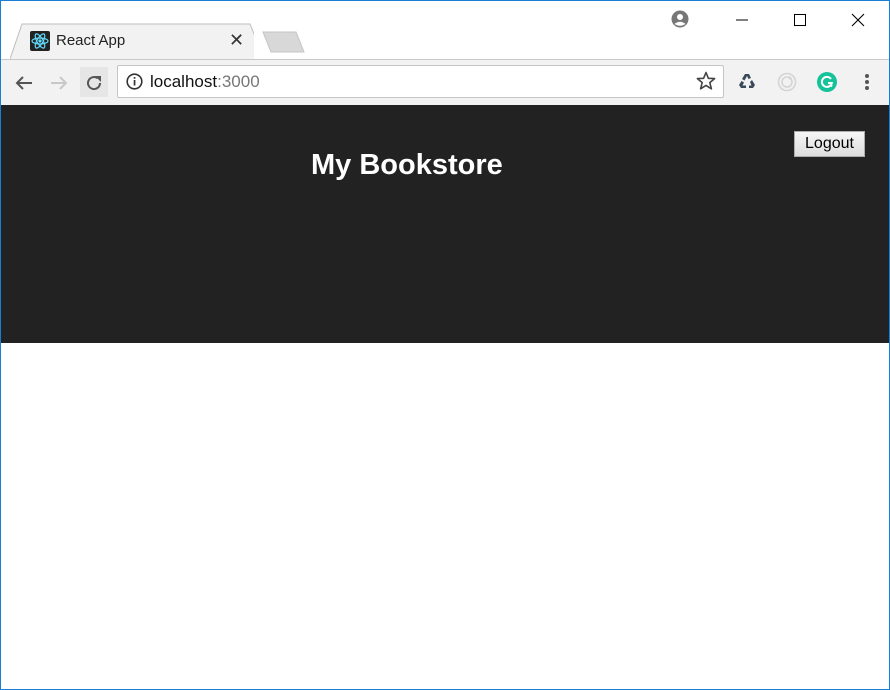 The width and height of the screenshot is (890, 690). Describe the element at coordinates (132, 41) in the screenshot. I see `tab-react-app: React App ✕` at that location.